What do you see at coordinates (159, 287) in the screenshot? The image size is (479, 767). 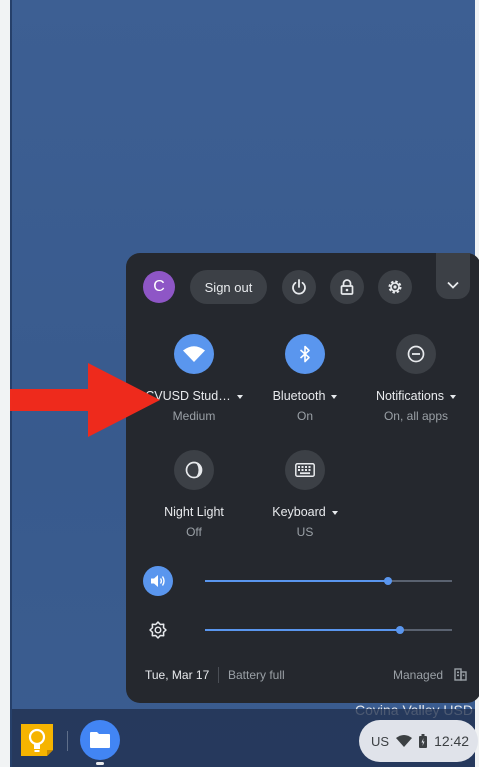 I see `user-avatar: C` at bounding box center [159, 287].